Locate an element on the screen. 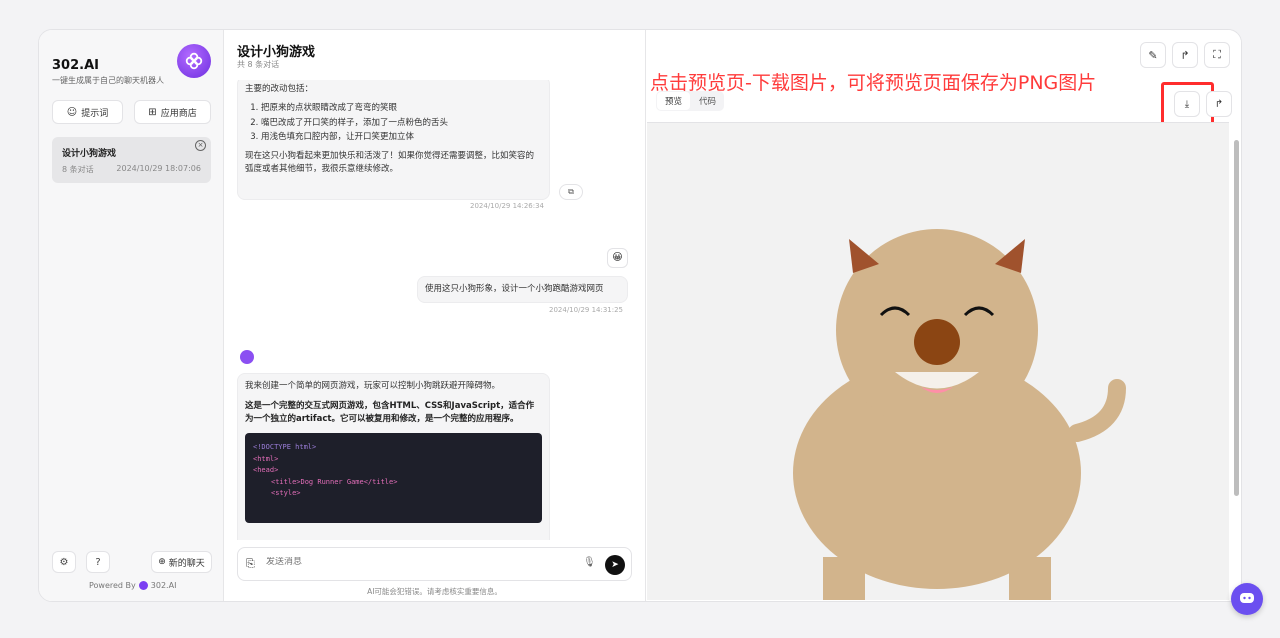 The width and height of the screenshot is (1280, 638). powered-by: Powered By 302.AI is located at coordinates (132, 585).